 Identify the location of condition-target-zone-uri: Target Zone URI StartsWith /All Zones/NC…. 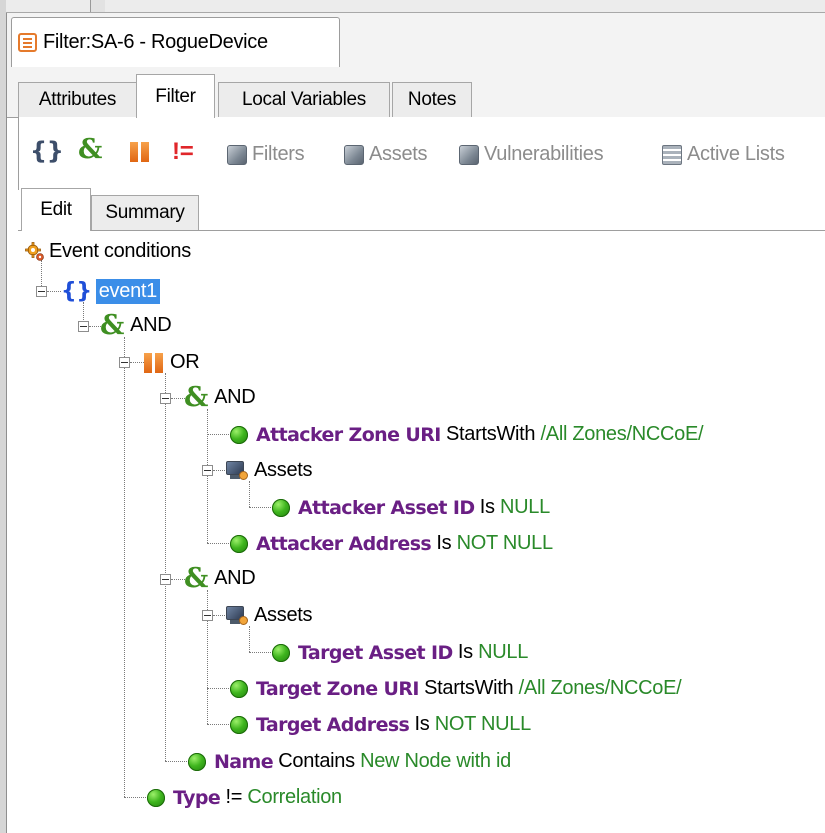
(456, 688).